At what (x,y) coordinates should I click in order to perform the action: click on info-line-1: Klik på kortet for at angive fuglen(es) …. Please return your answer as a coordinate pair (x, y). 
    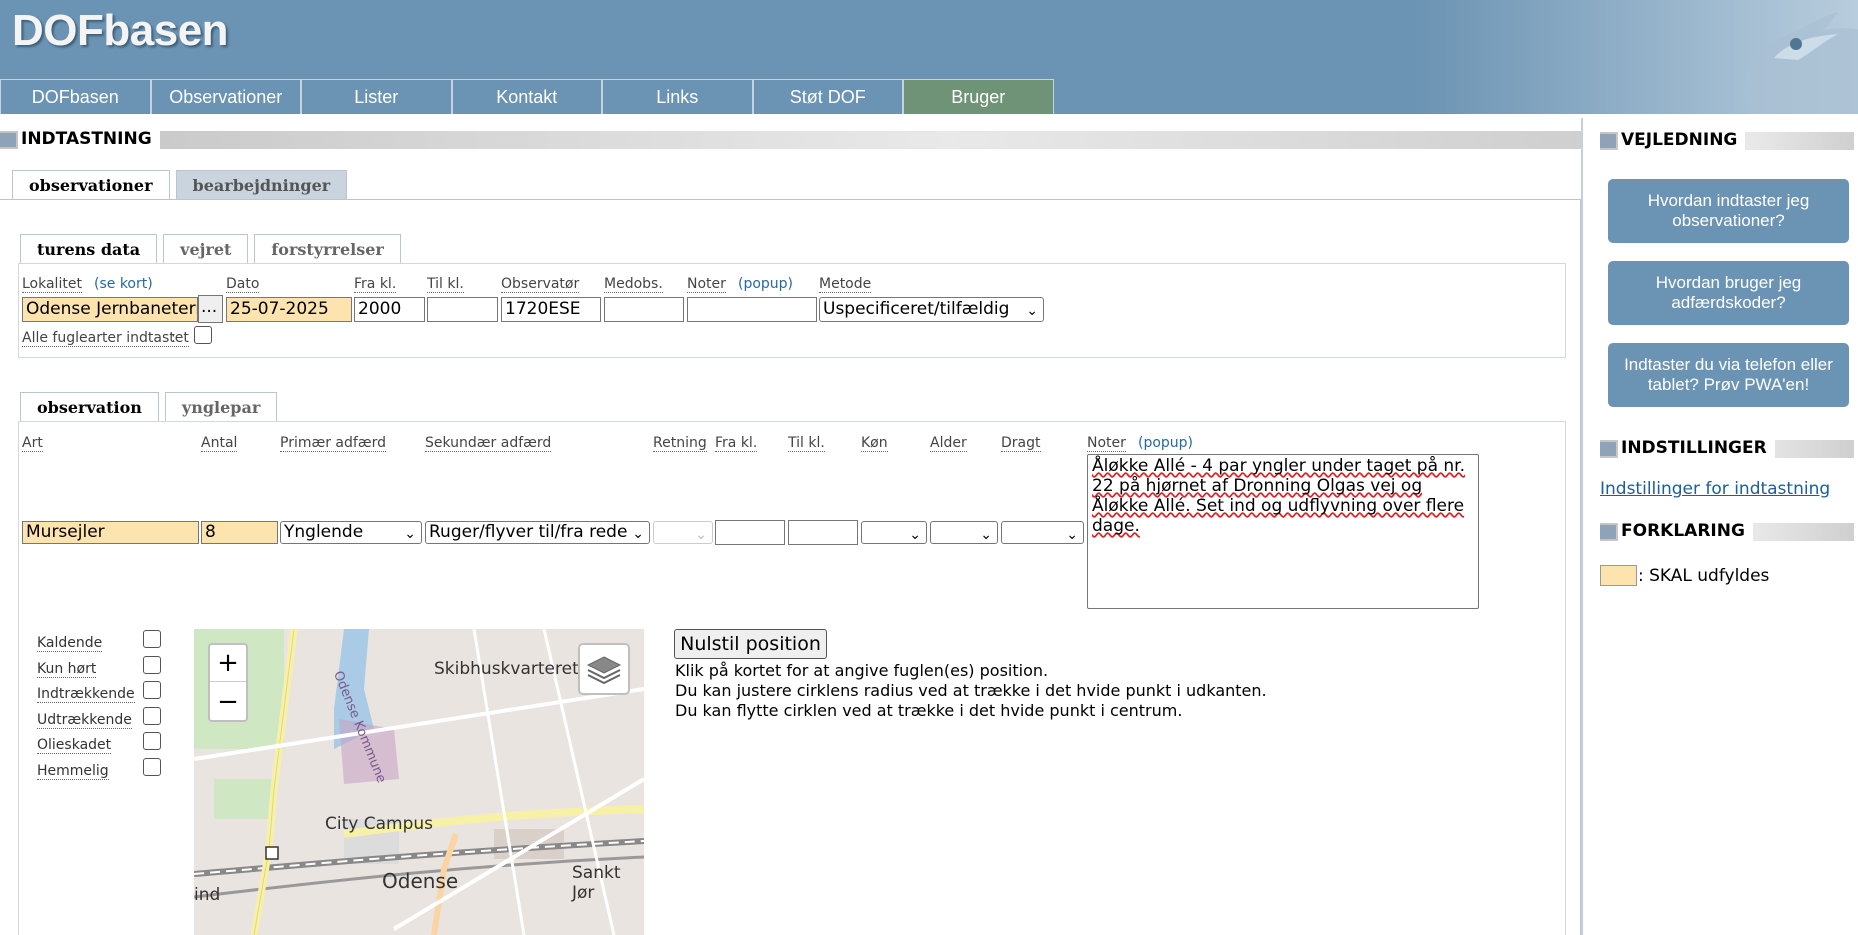
    Looking at the image, I should click on (862, 670).